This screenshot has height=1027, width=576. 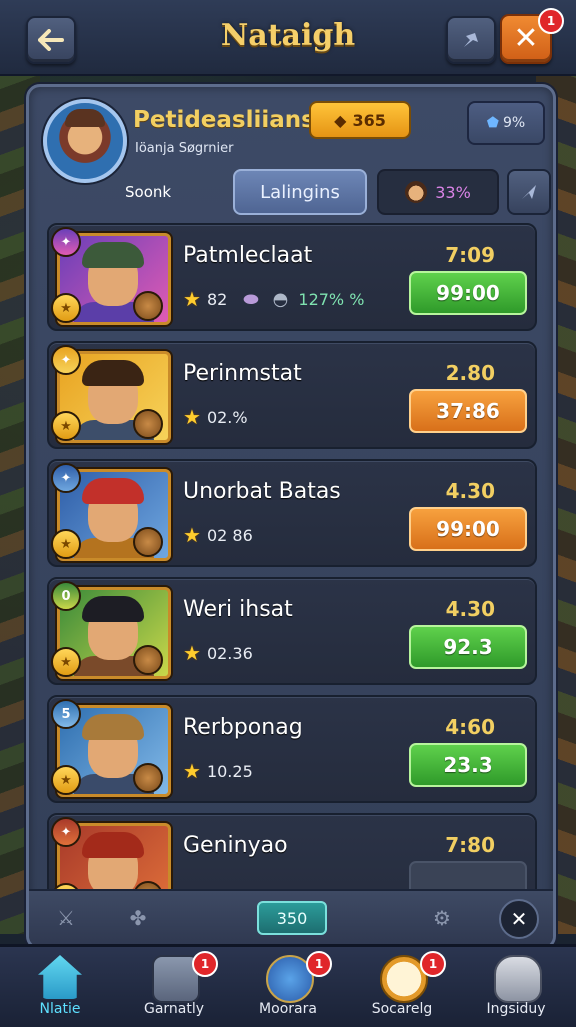 I want to click on hero-row: ✦ ★ Patmleclaat ★ 82 ⬬ ◓ 127% % 7:09 99:00, so click(x=292, y=277).